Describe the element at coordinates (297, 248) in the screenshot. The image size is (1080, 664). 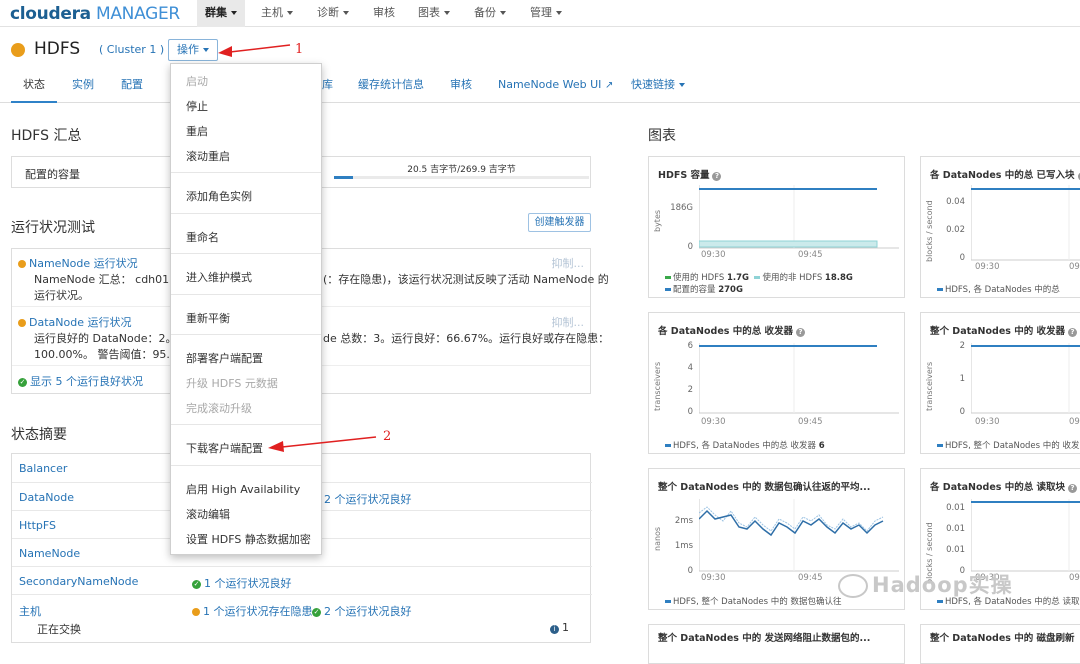
I see `annotation-arrows` at that location.